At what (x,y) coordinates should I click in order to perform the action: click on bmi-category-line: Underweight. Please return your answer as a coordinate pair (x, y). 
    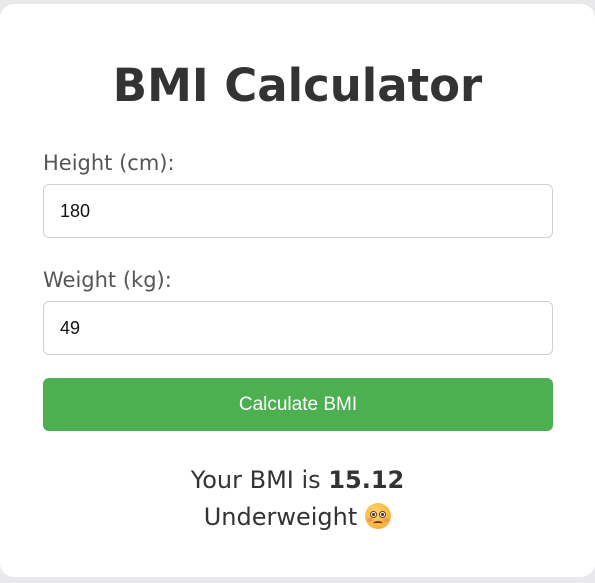
    Looking at the image, I should click on (297, 517).